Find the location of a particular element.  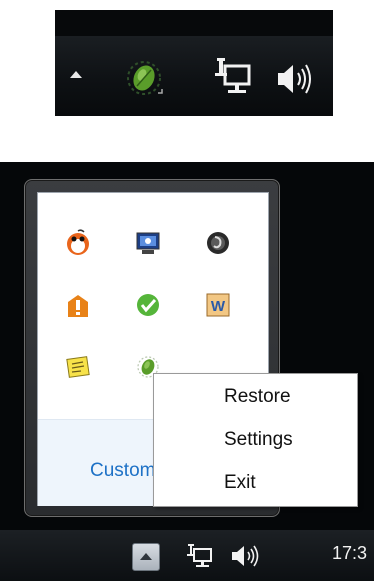

remote-desktop-icon is located at coordinates (148, 243).